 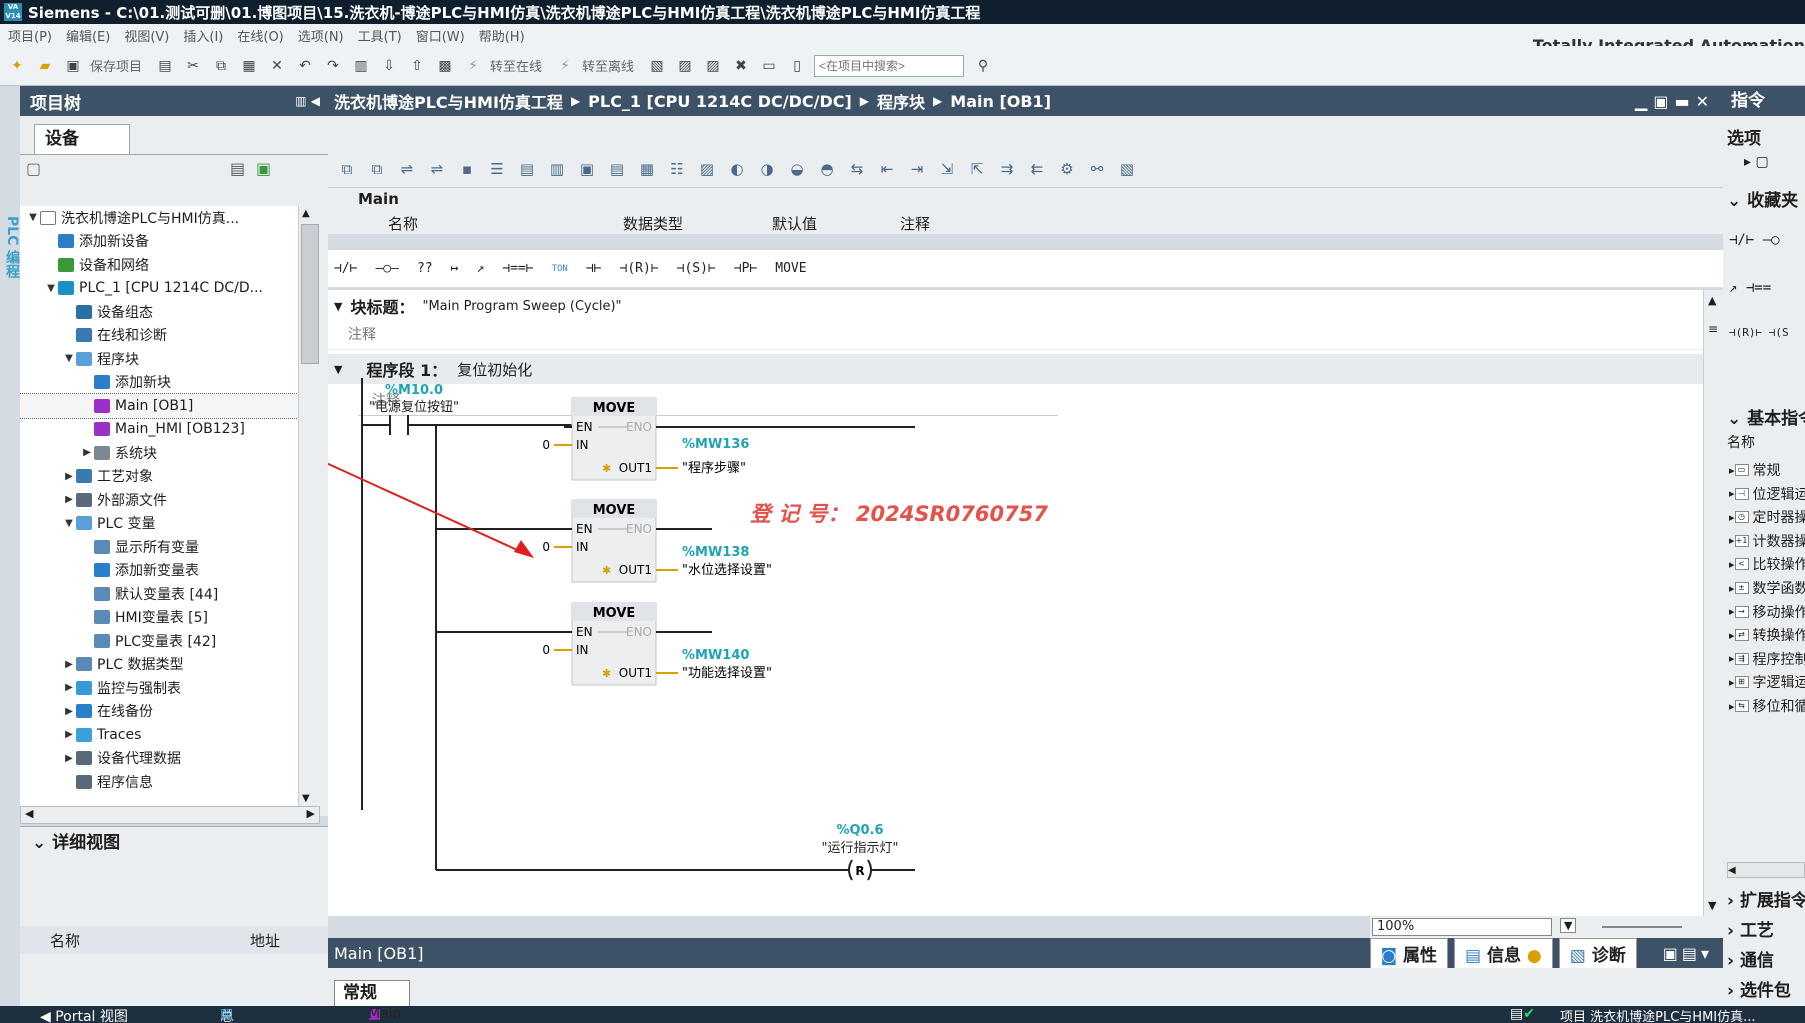 What do you see at coordinates (306, 798) in the screenshot?
I see `scroll-down-icon: ▼` at bounding box center [306, 798].